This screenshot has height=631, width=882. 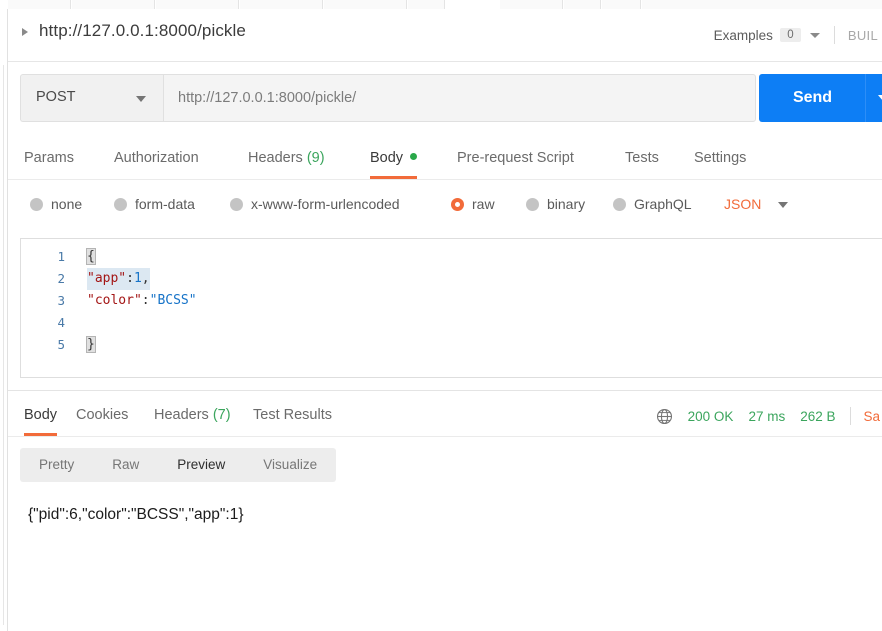 I want to click on request-tab-headers: Headers (9), so click(x=286, y=159).